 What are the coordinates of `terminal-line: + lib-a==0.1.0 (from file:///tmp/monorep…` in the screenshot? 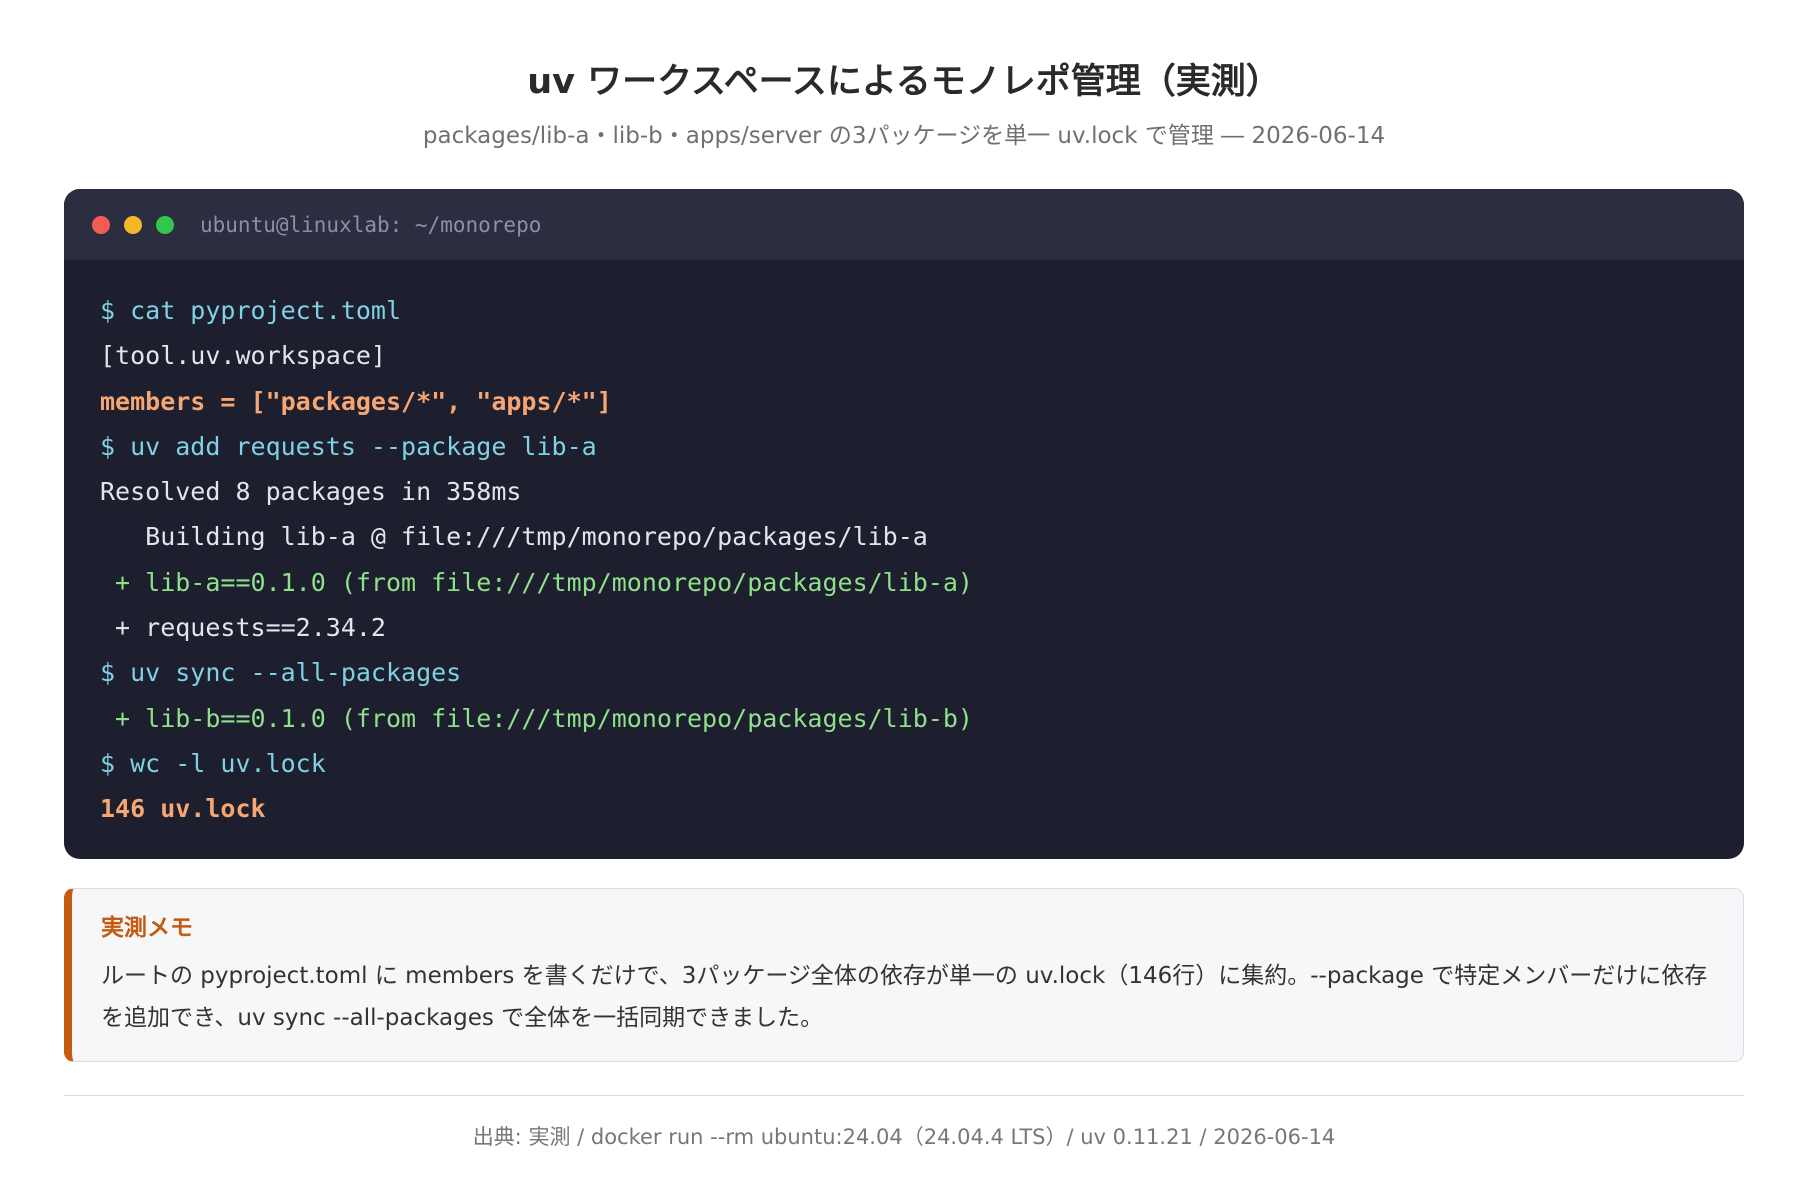 It's located at (536, 582).